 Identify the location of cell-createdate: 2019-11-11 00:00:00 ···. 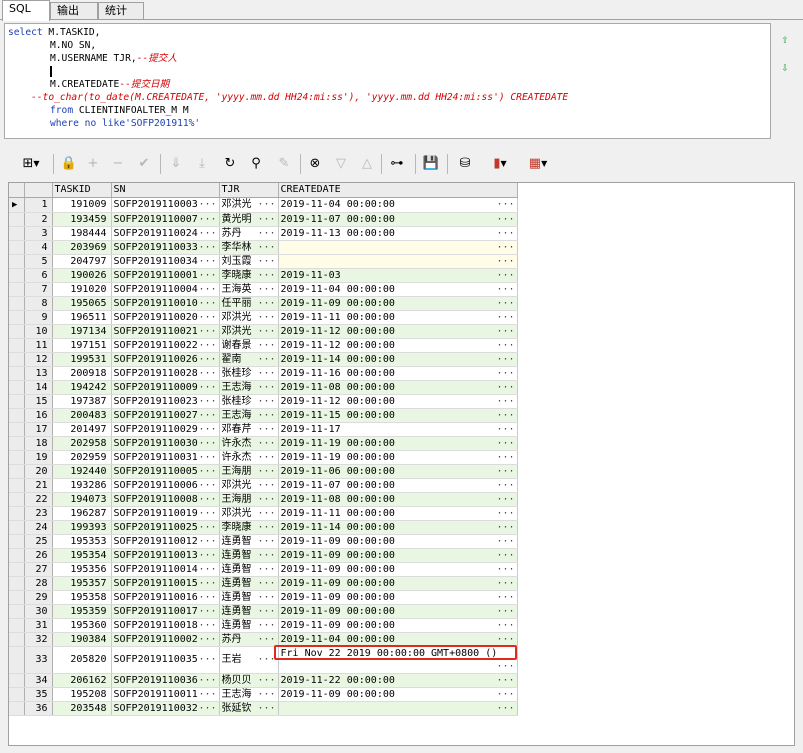
(398, 513).